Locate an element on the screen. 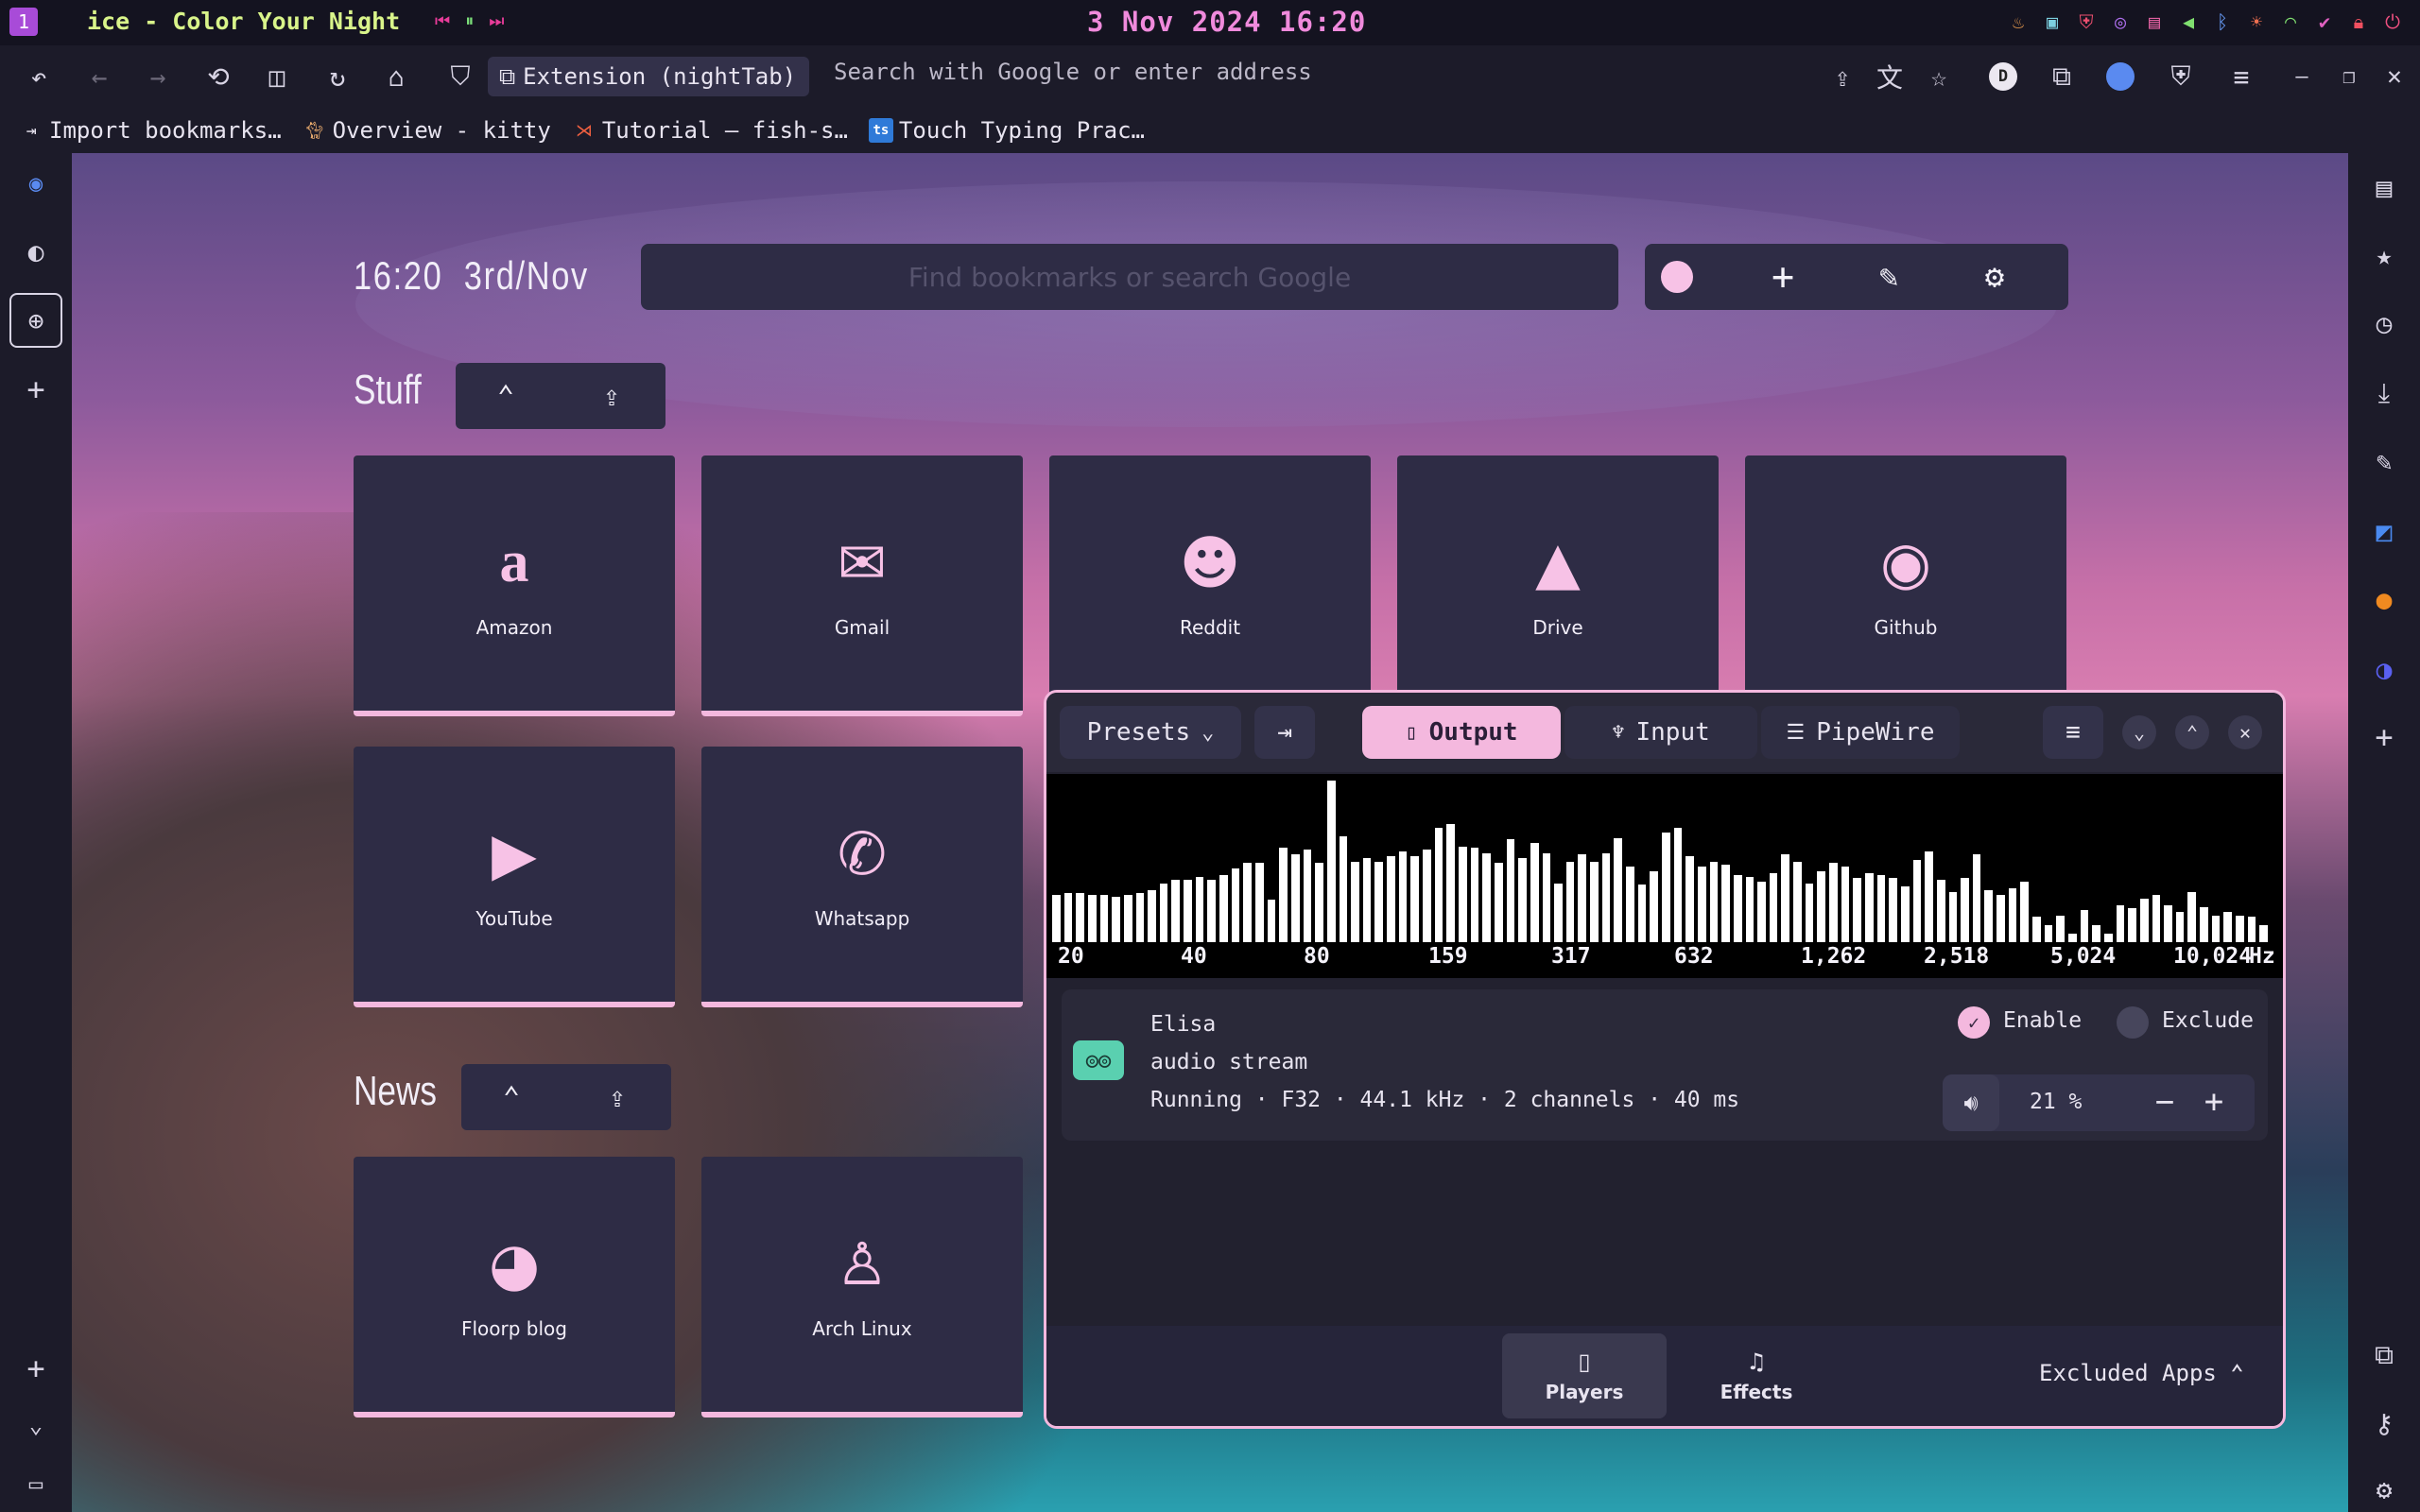 This screenshot has height=1512, width=2420. enable-checkbox: ✓ is located at coordinates (1974, 1022).